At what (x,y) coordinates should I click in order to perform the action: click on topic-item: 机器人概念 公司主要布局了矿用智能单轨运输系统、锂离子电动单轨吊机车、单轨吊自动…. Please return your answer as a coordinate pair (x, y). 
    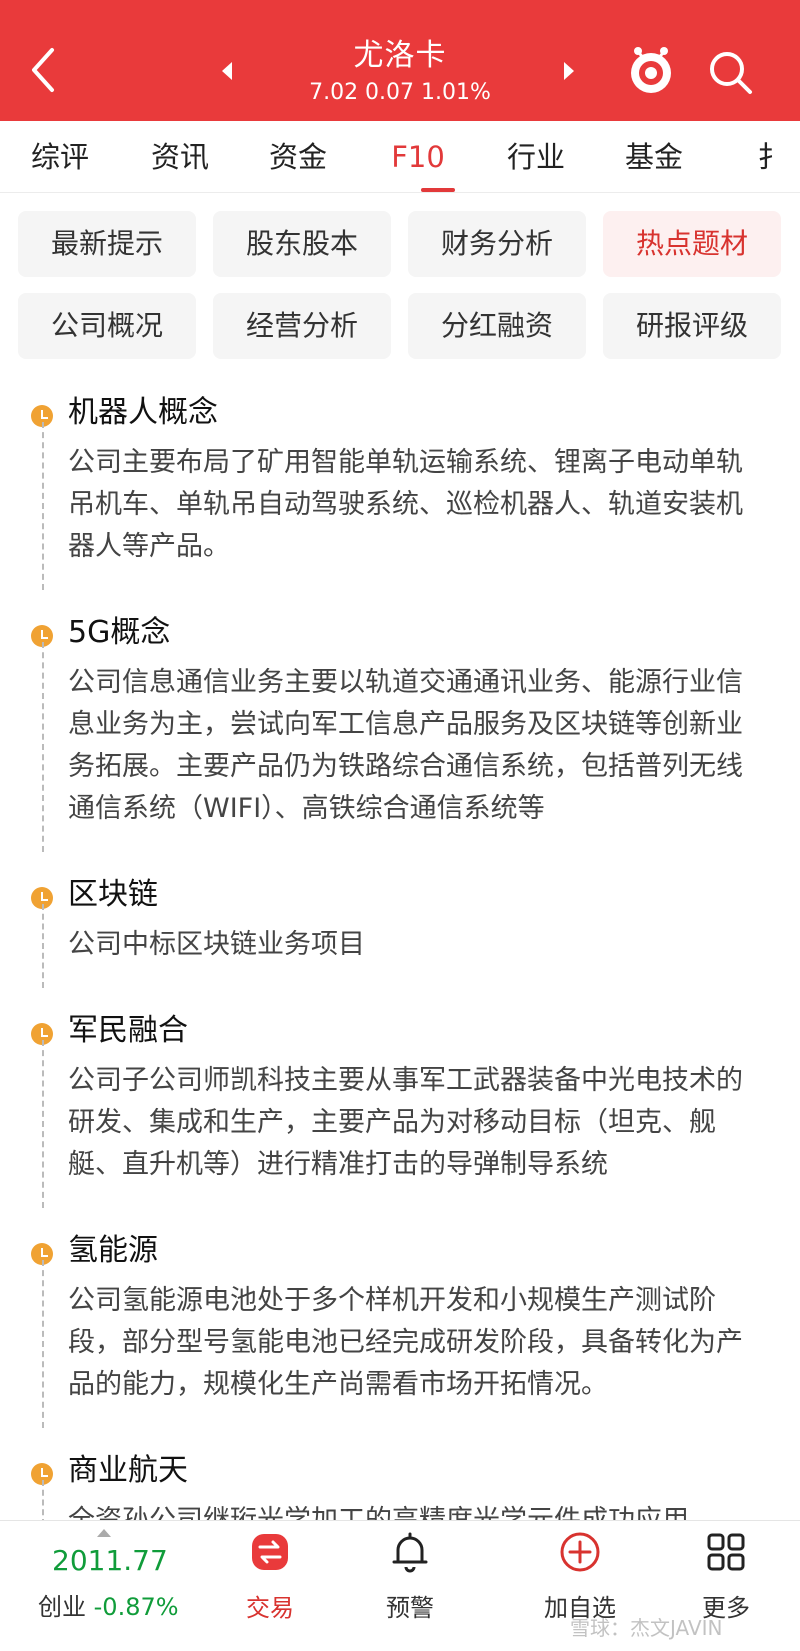
    Looking at the image, I should click on (400, 489).